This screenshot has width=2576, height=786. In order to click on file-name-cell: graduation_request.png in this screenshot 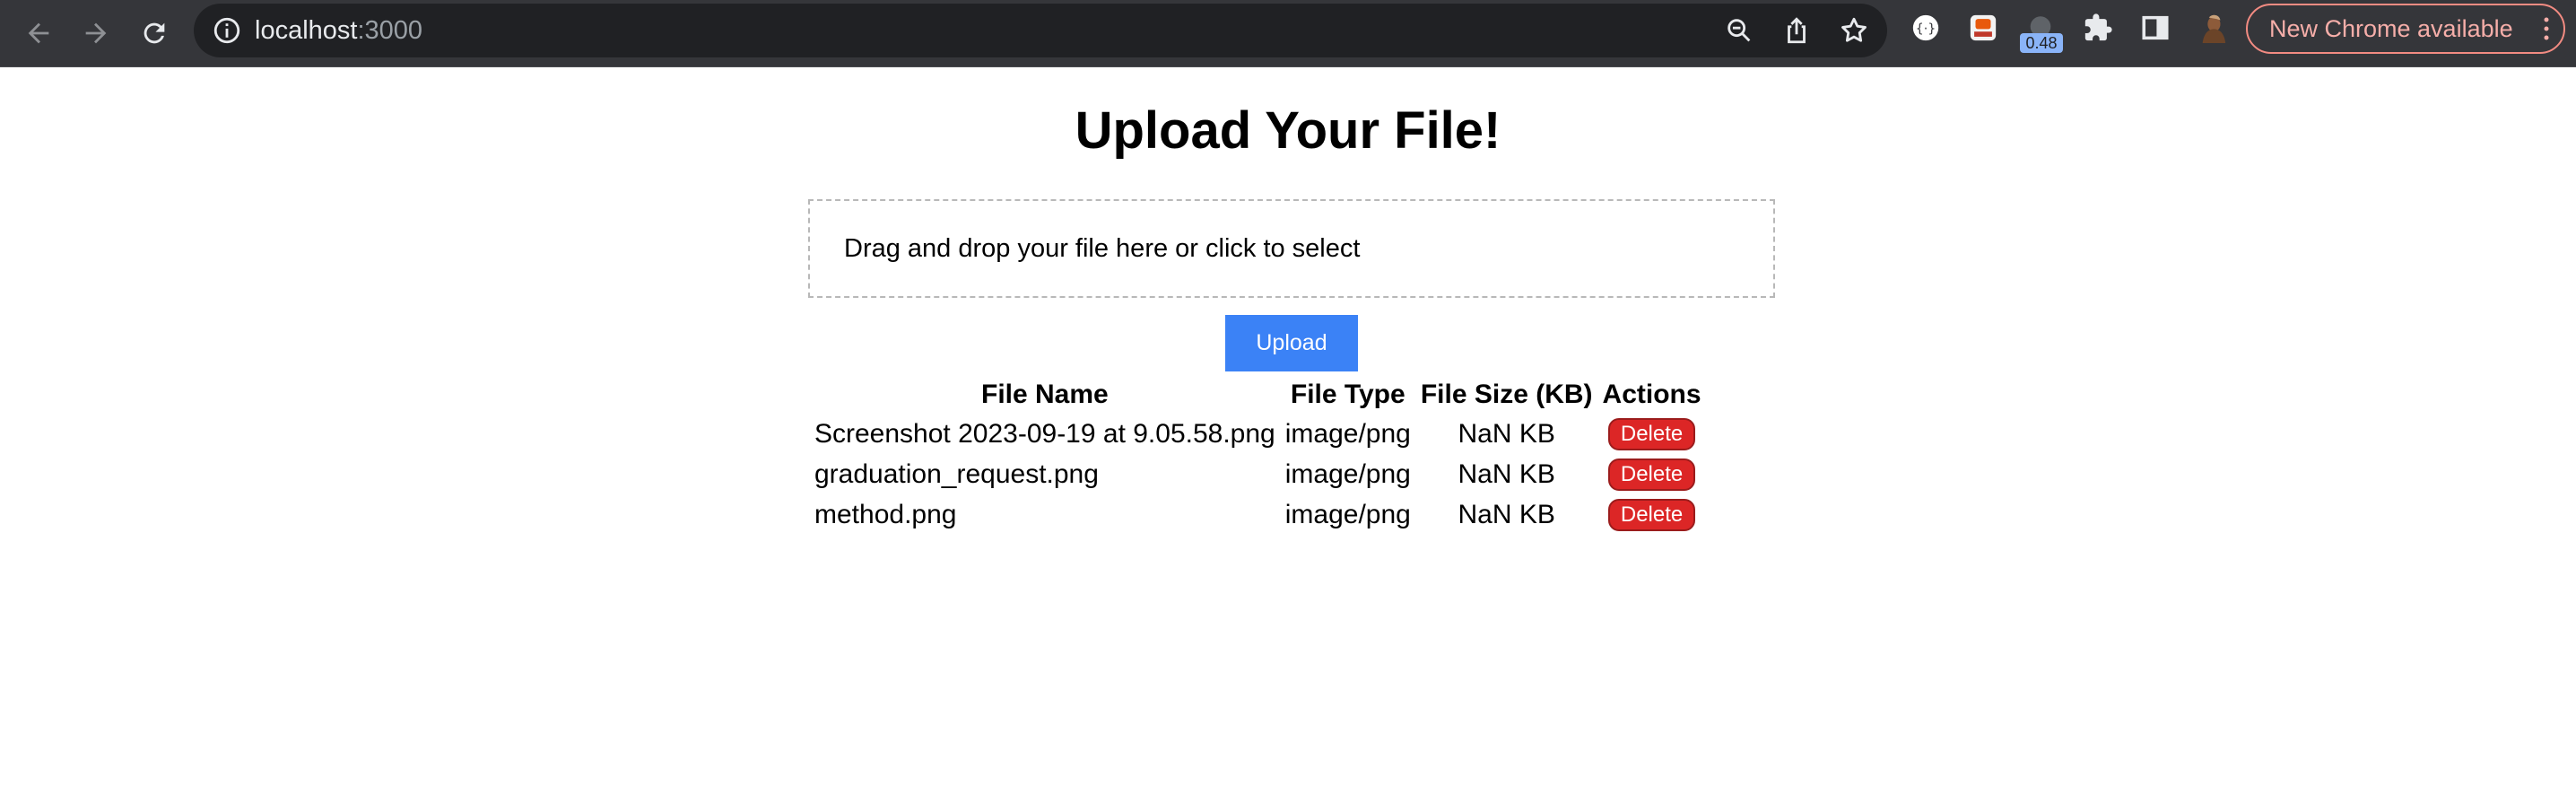, I will do `click(956, 474)`.